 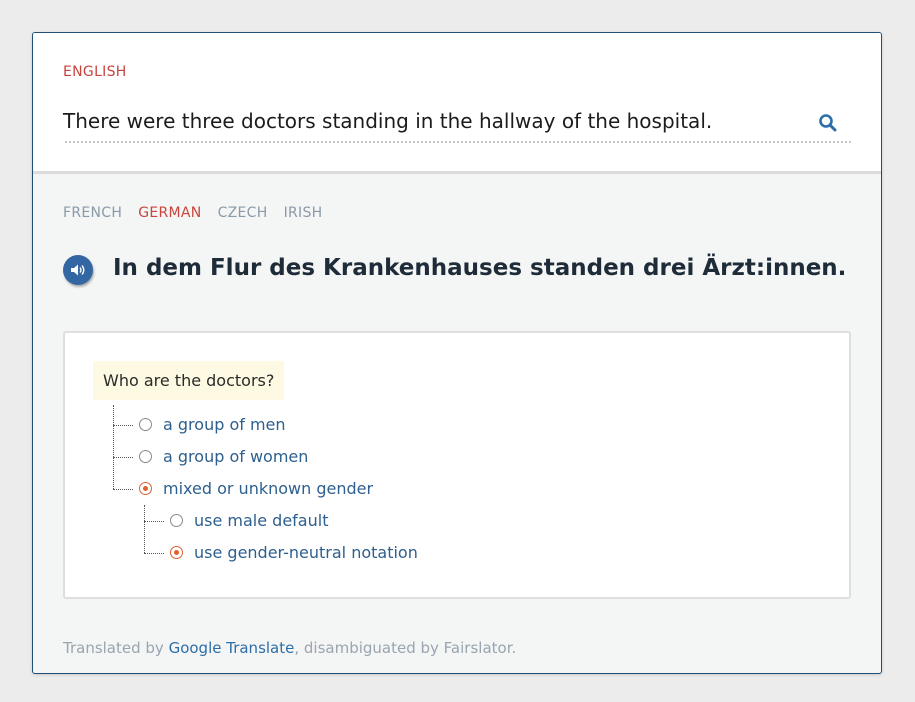 I want to click on google-translate-link: Google Translate, so click(x=232, y=648).